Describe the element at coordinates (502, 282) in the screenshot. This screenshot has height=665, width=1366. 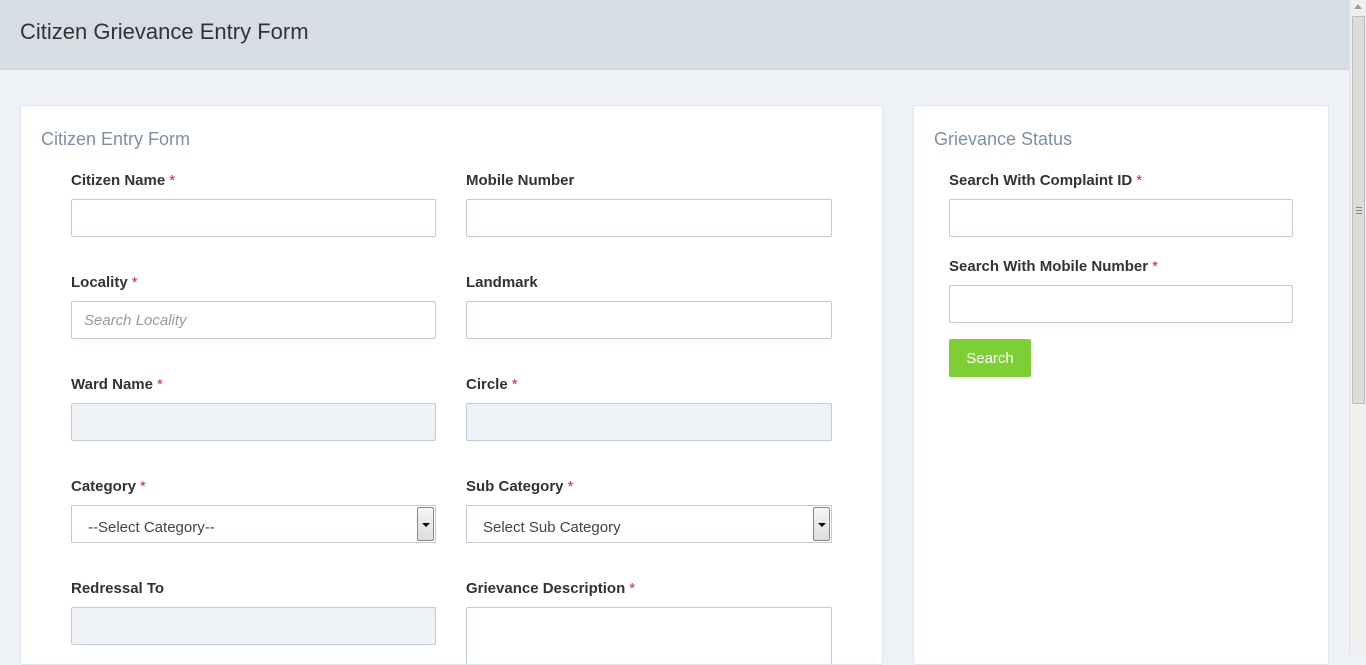
I see `landmark-label: Landmark` at that location.